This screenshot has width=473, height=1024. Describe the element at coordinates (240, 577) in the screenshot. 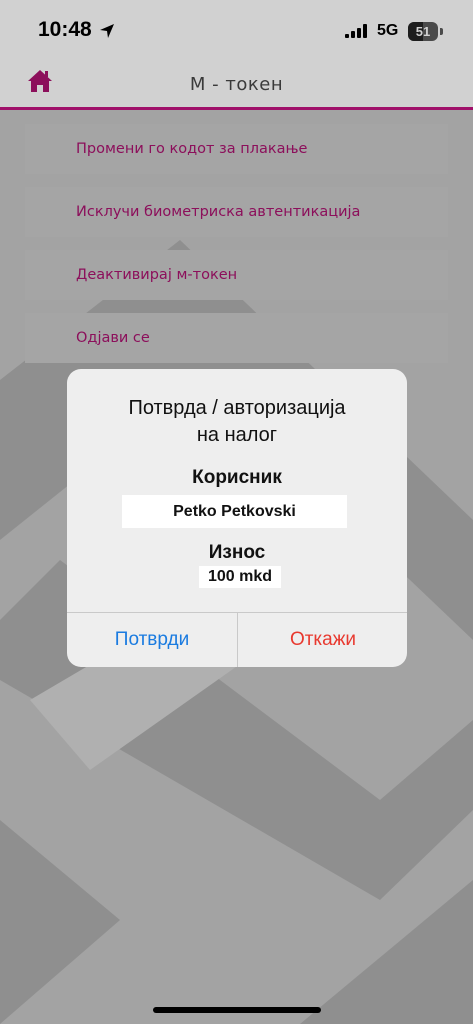

I see `amount-value: 100 mkd` at that location.